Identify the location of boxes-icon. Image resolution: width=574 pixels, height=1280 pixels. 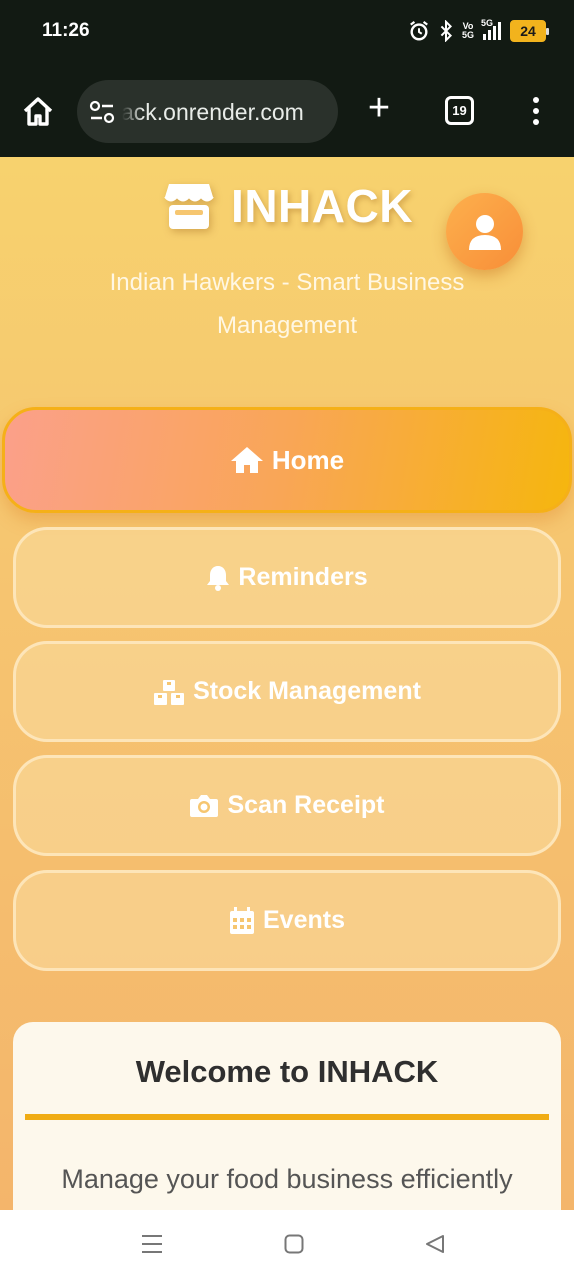
(169, 692).